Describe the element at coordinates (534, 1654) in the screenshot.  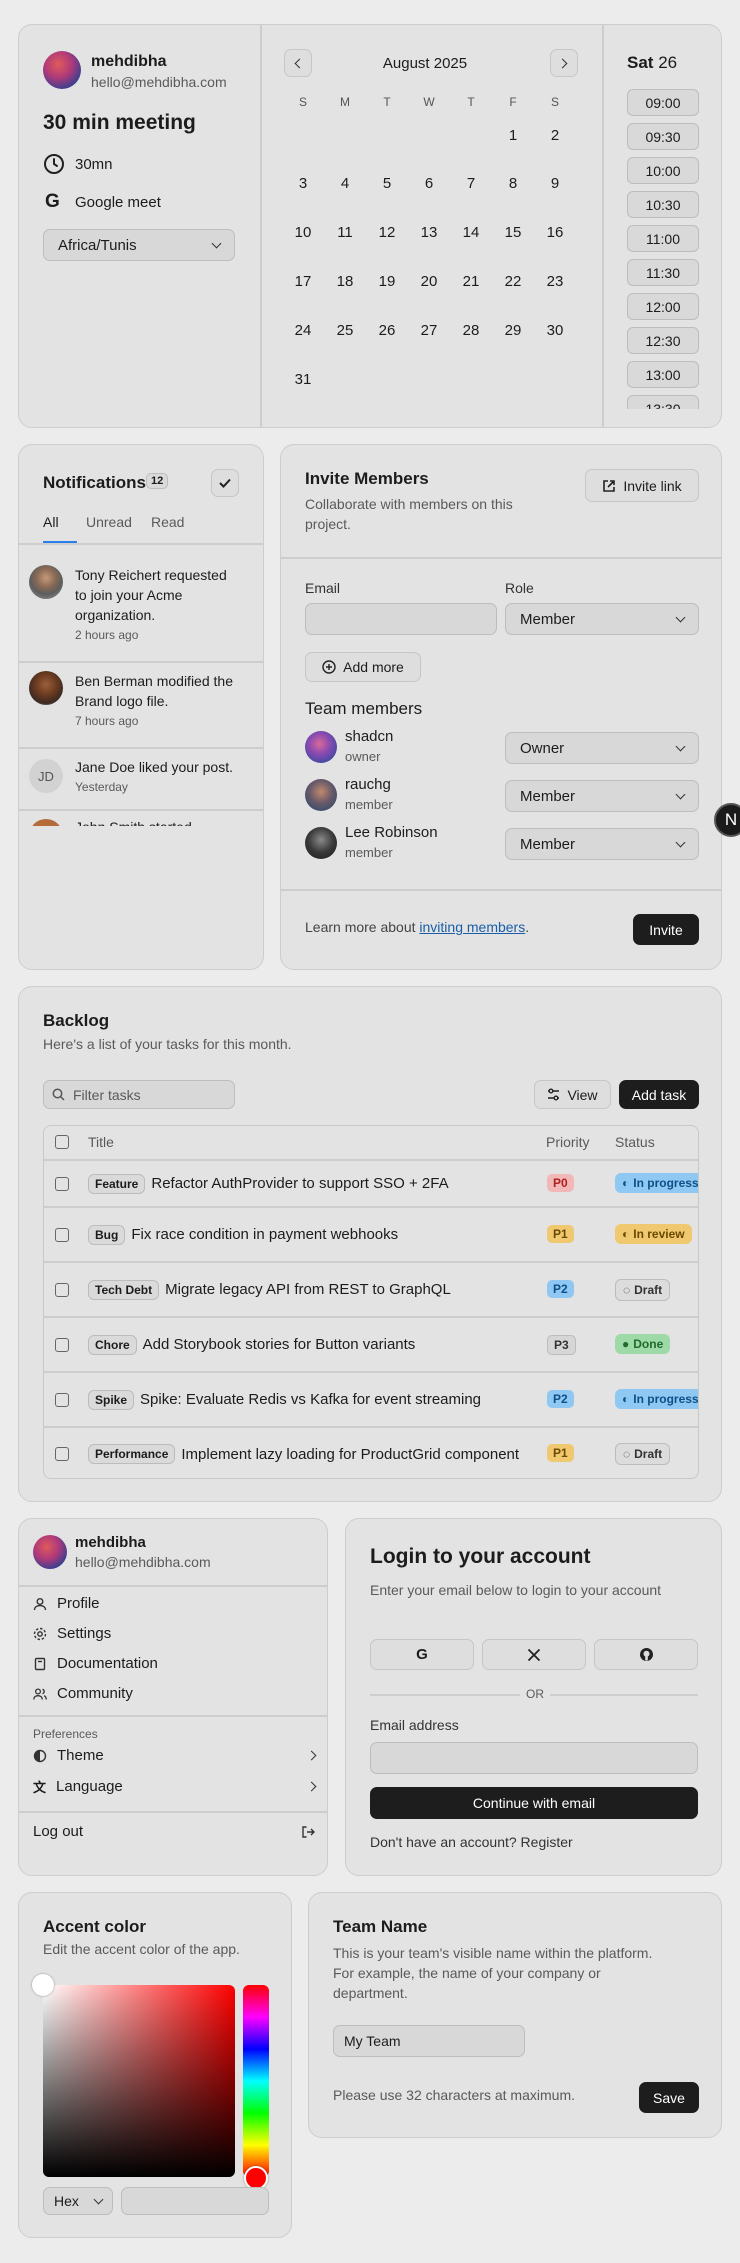
I see `x-login-button` at that location.